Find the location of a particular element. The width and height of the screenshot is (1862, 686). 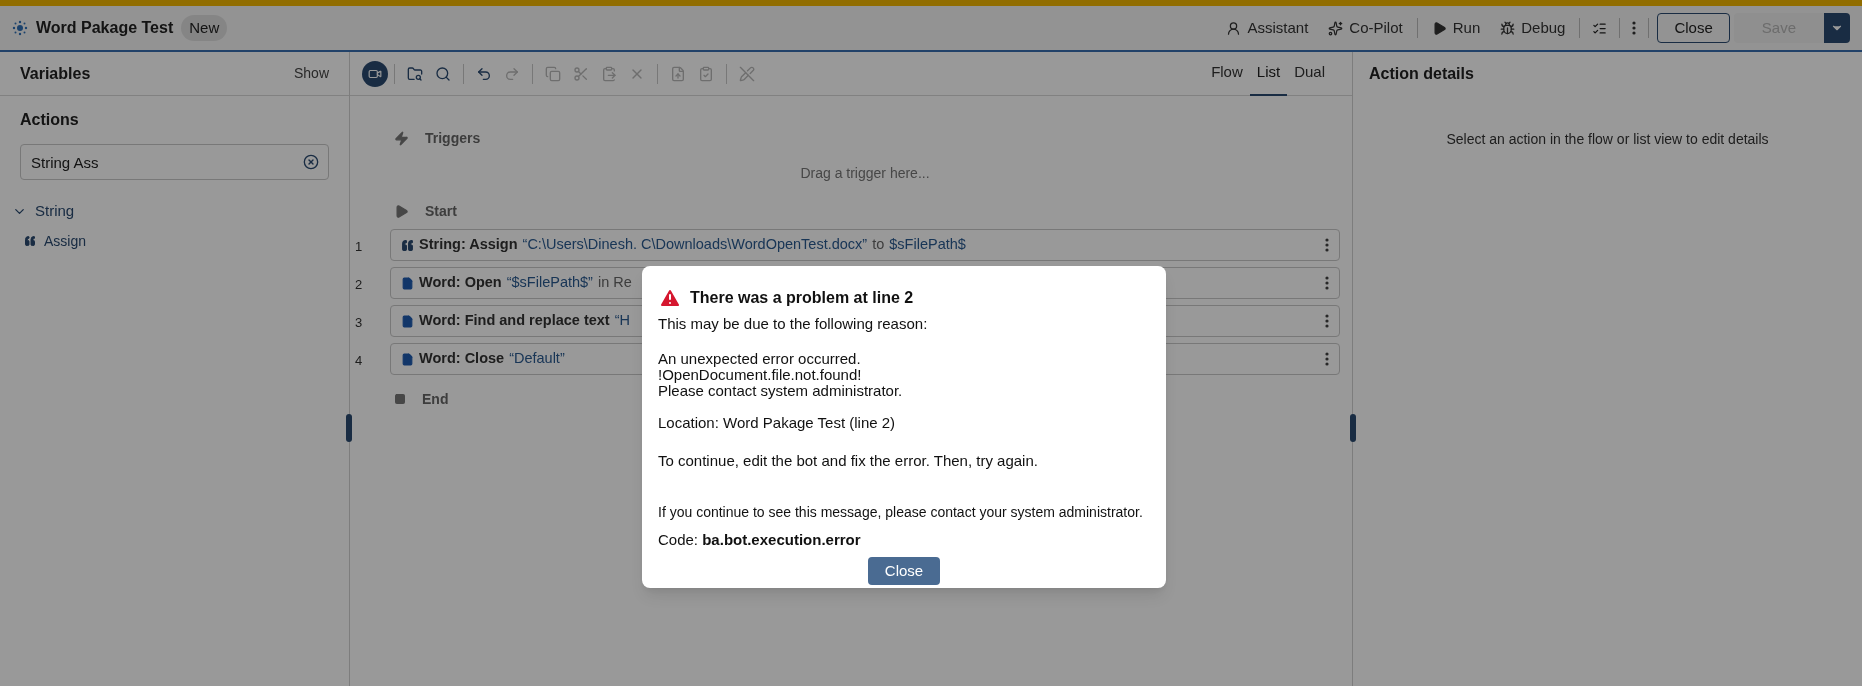

panel-title: Actions is located at coordinates (49, 120).